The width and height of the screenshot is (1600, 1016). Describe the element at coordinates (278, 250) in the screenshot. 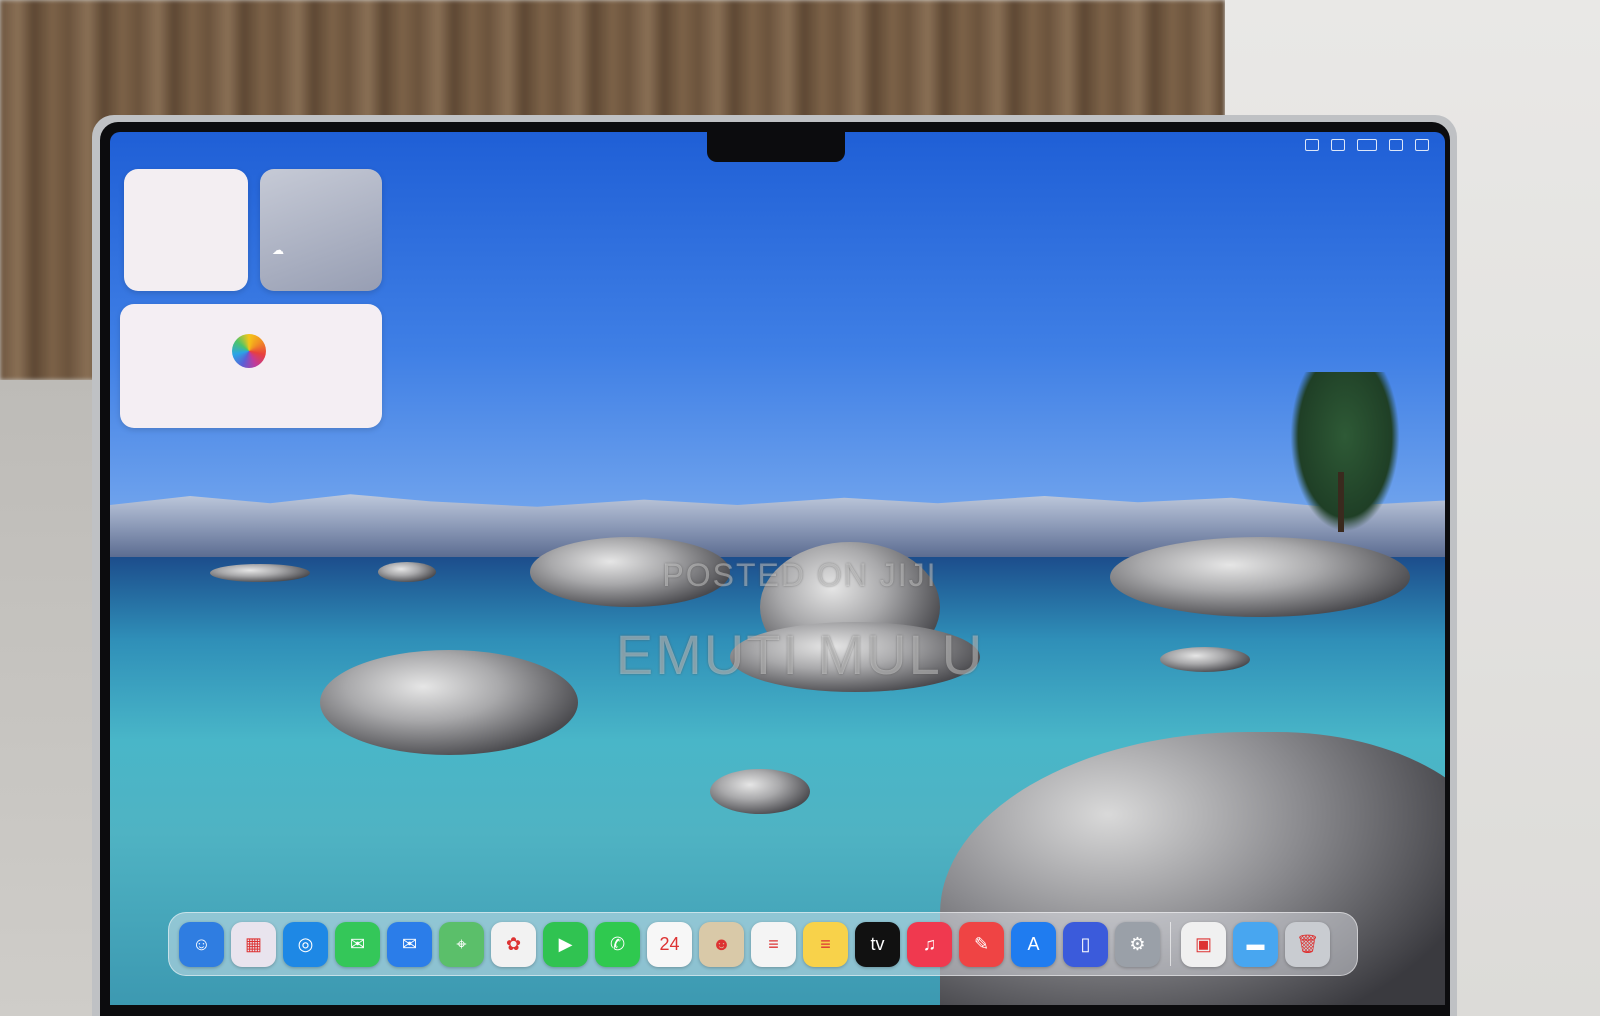

I see `cloud-icon: ☁` at that location.